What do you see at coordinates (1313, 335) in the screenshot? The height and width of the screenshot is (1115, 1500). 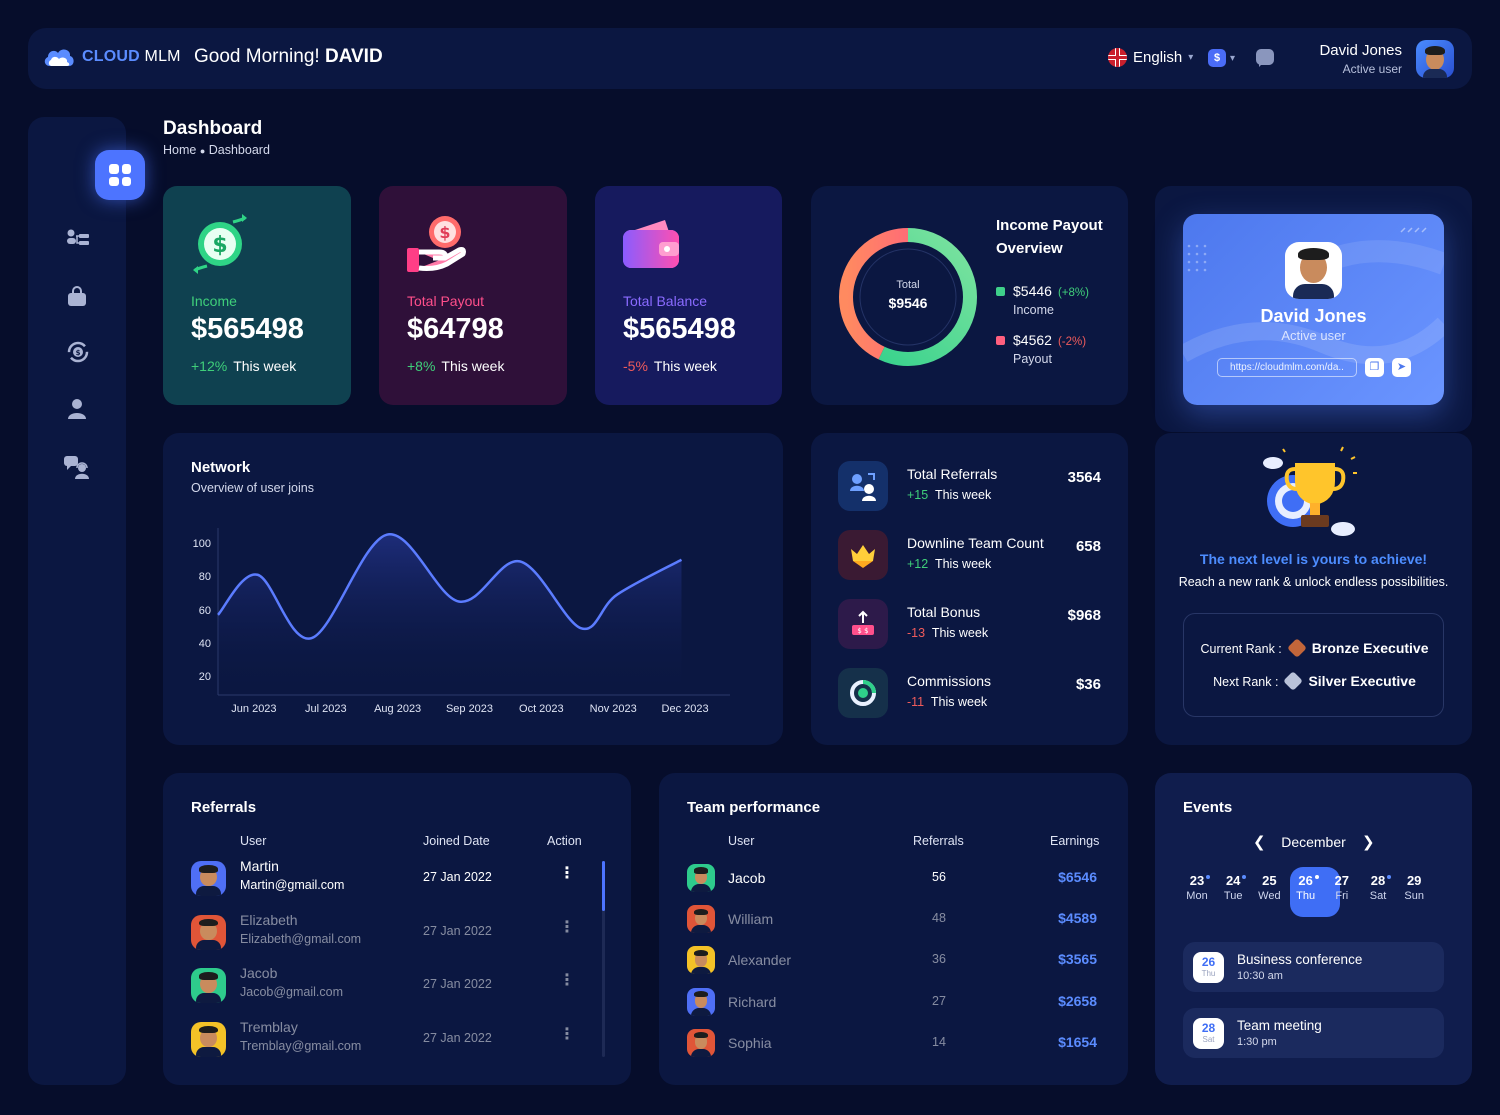 I see `profile-status: Active user` at bounding box center [1313, 335].